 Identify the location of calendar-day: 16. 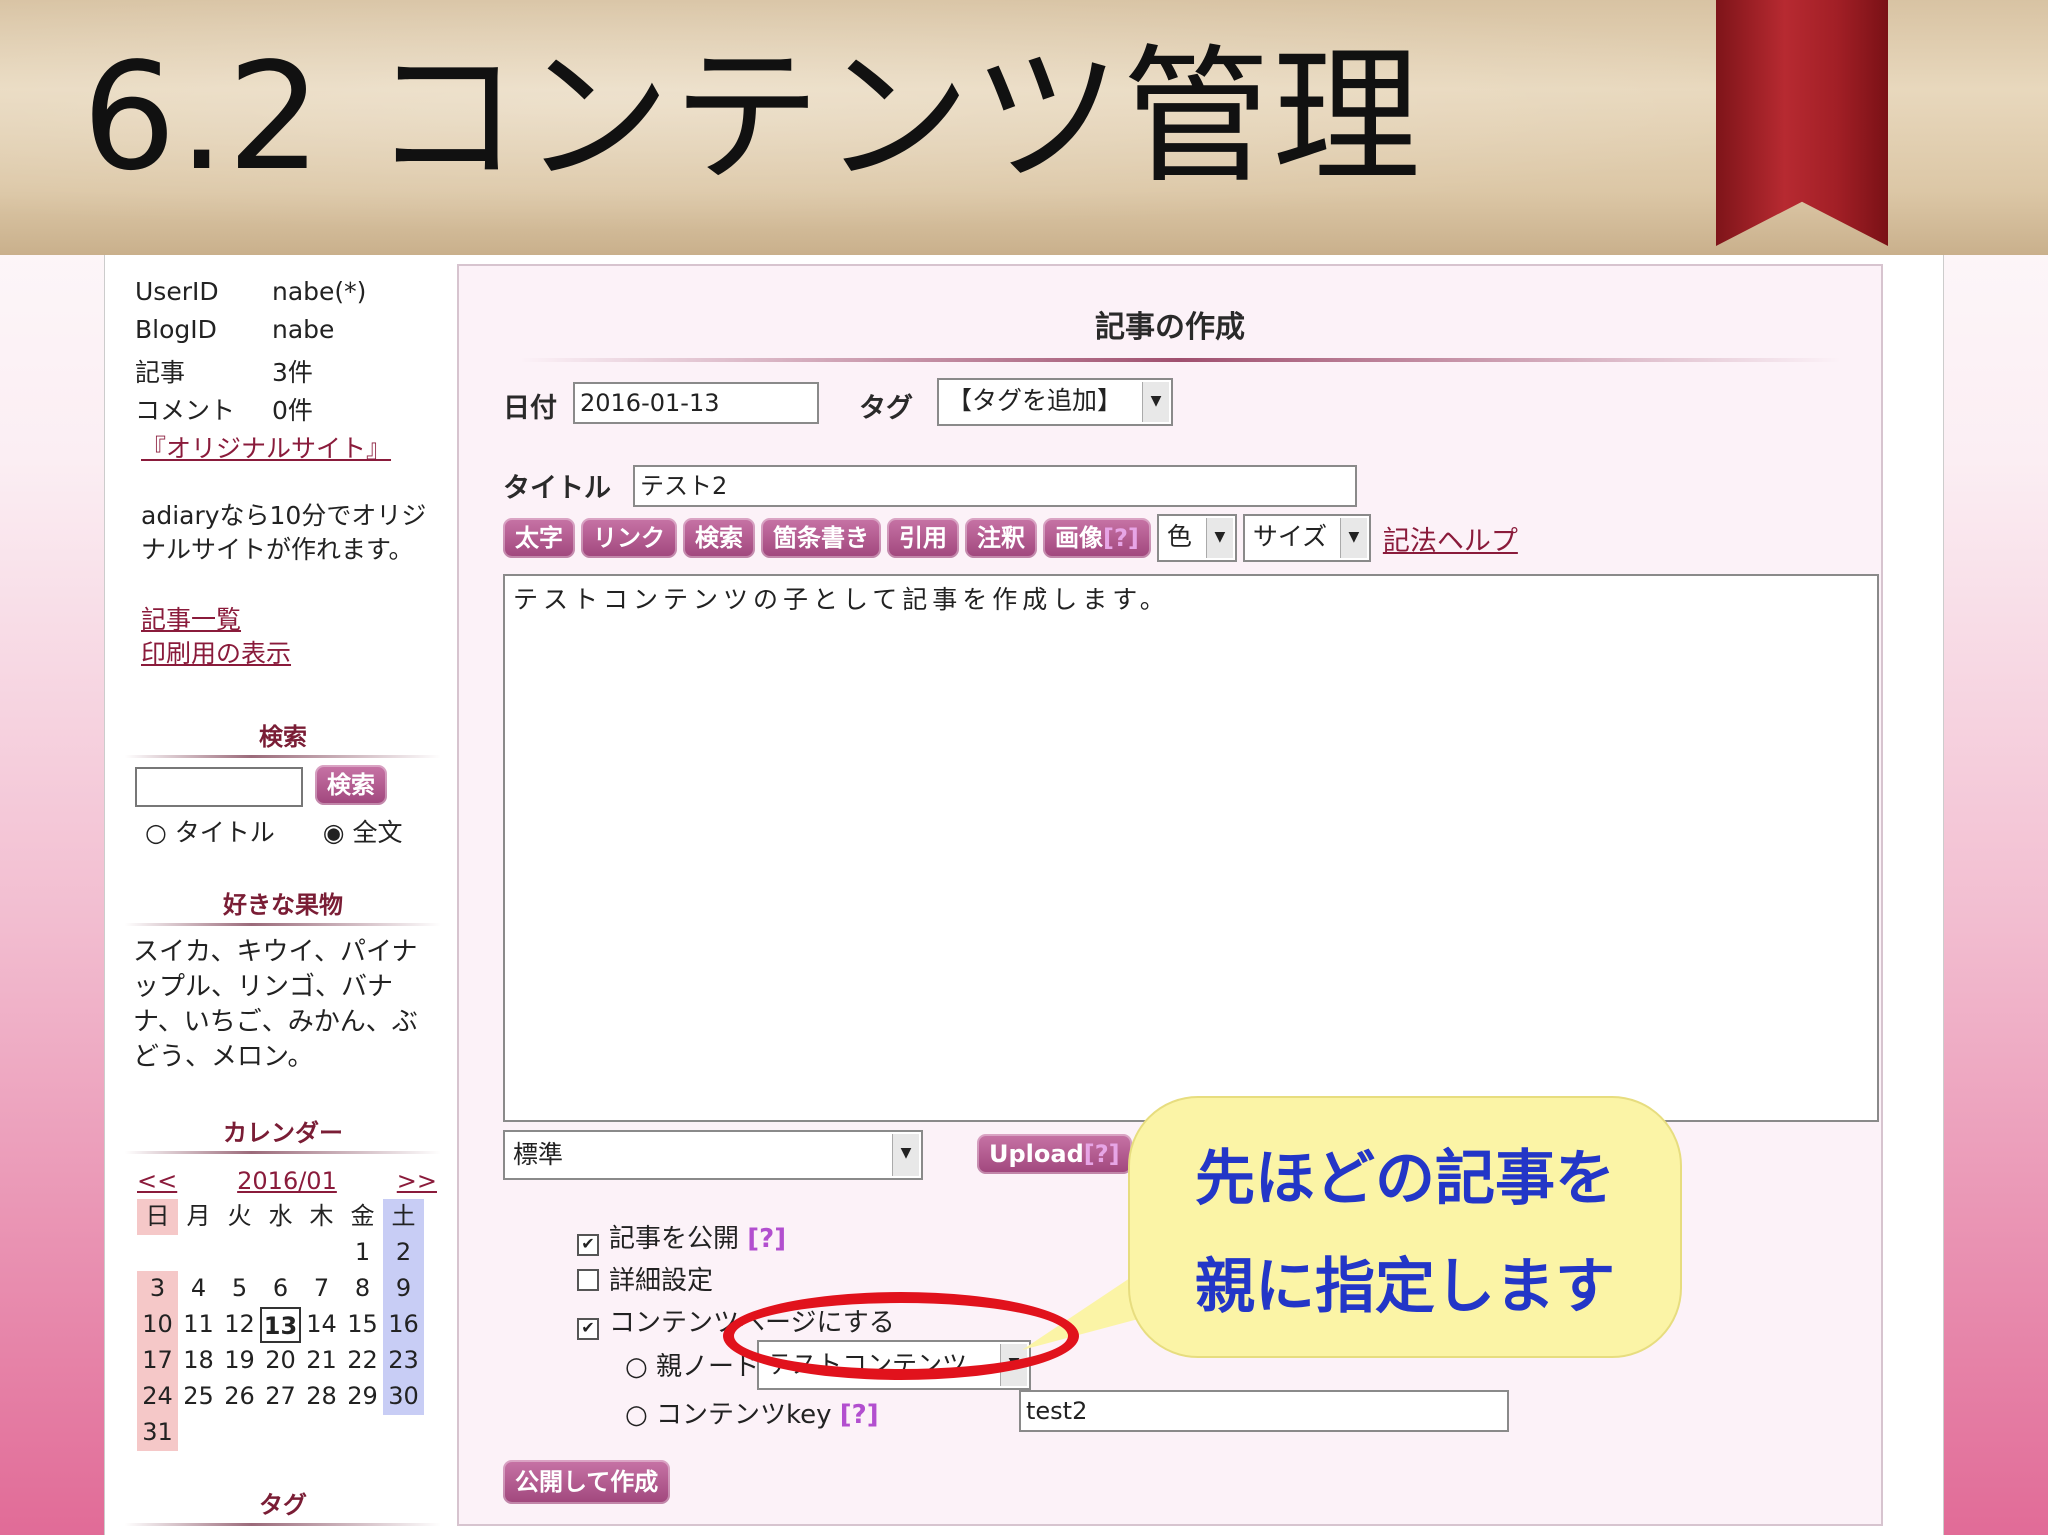
(403, 1325).